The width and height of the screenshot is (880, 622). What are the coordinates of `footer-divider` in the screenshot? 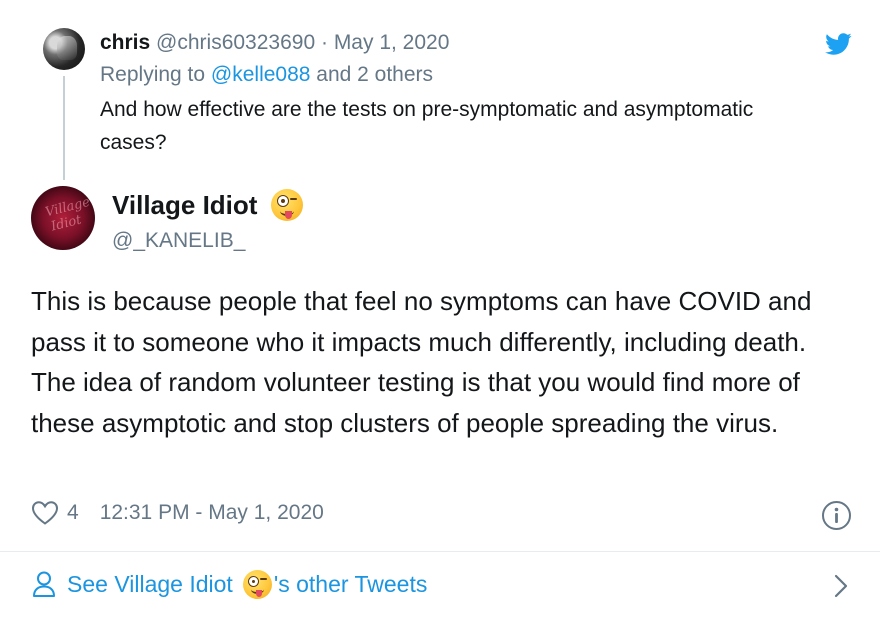 It's located at (440, 551).